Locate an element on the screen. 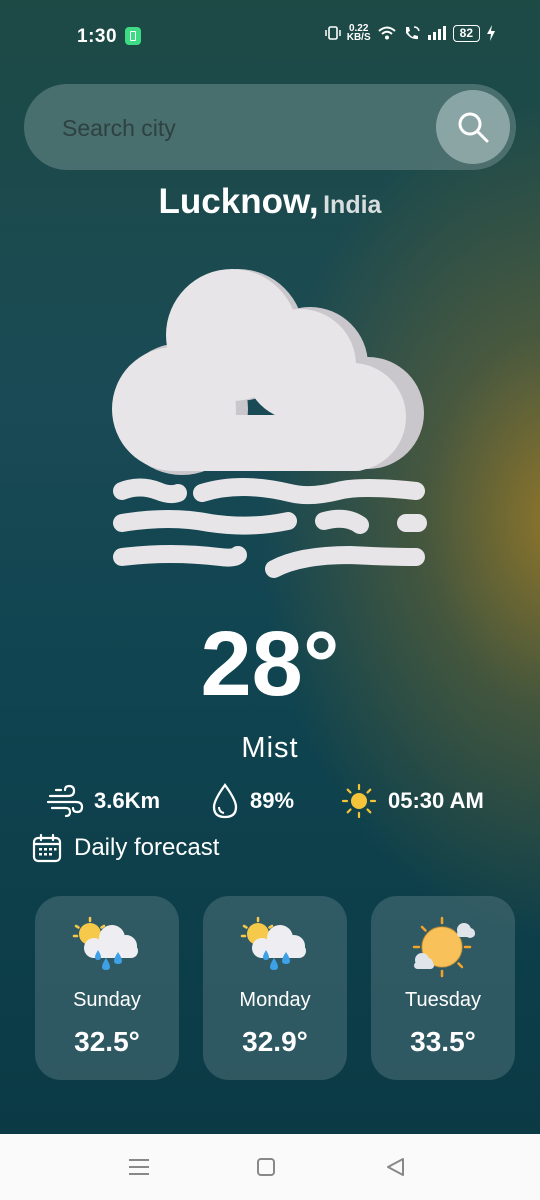 The image size is (540, 1200). forecast-card-tuesday: Tuesday 33.5° is located at coordinates (443, 988).